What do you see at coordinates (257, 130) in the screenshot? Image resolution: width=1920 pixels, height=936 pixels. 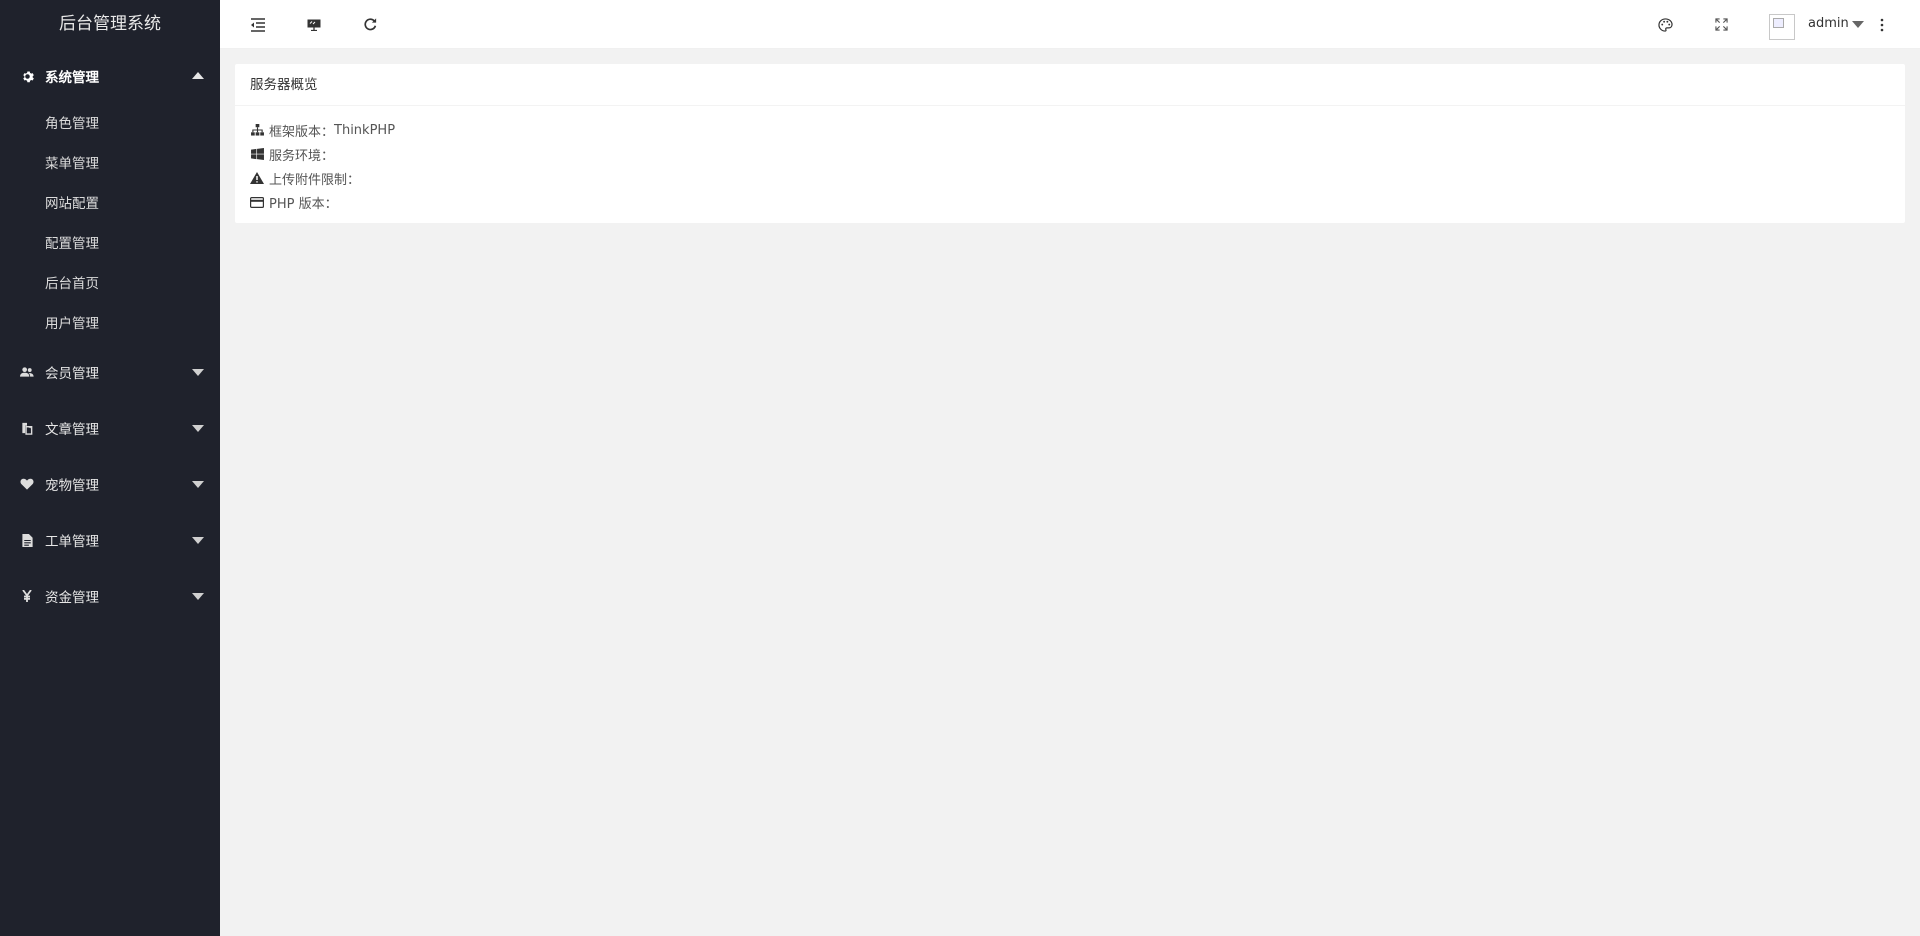 I see `sitemap-icon` at bounding box center [257, 130].